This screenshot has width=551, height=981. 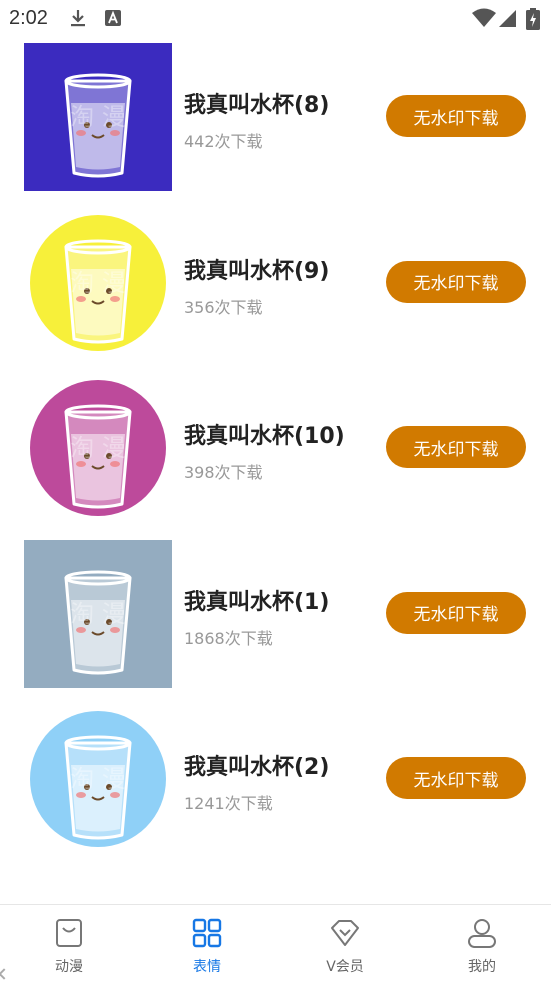 I want to click on diamond-icon, so click(x=345, y=933).